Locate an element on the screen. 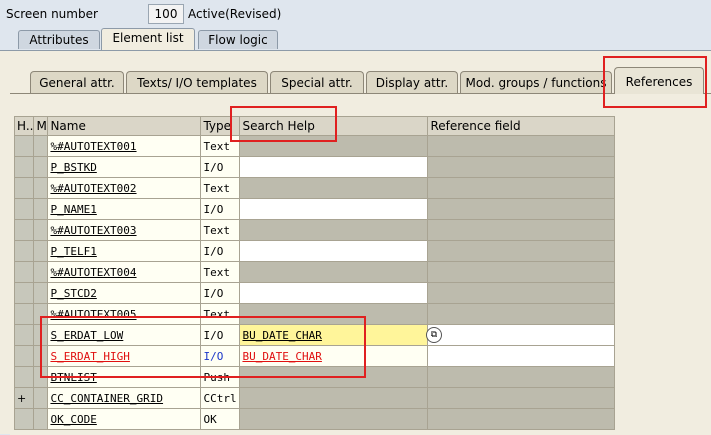  tab-flow-logic: Flow logic is located at coordinates (238, 39).